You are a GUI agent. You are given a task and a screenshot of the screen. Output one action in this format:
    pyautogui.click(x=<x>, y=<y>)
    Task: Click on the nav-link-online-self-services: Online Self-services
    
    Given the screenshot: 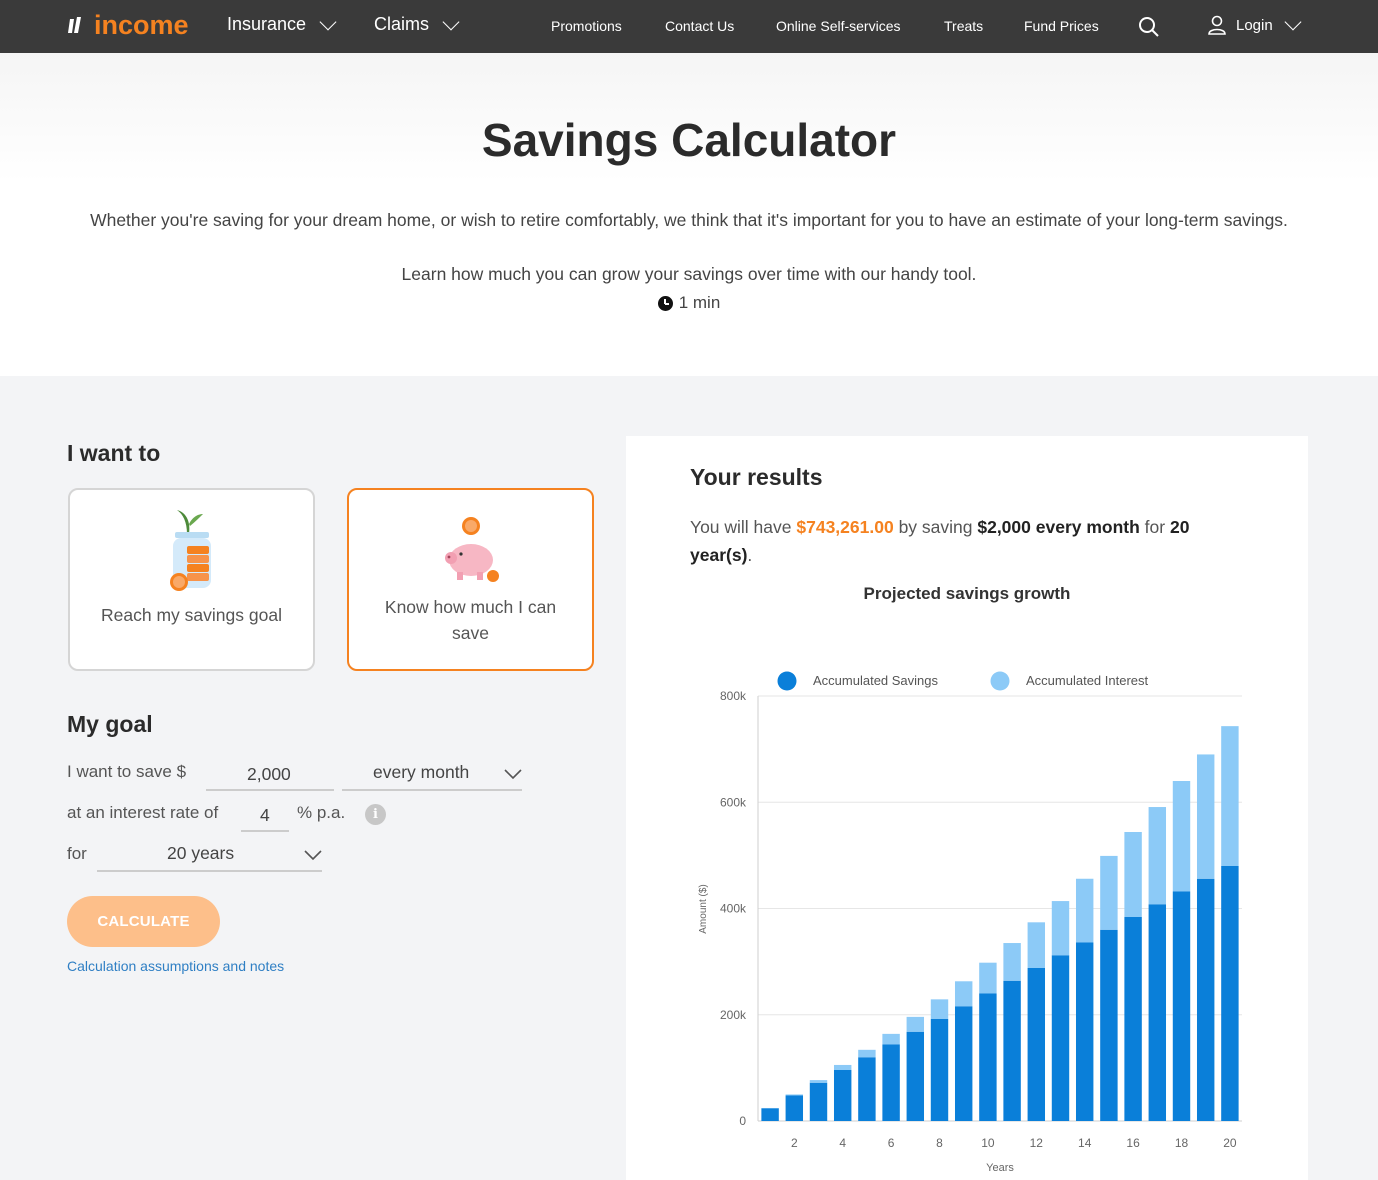 What is the action you would take?
    pyautogui.click(x=838, y=26)
    